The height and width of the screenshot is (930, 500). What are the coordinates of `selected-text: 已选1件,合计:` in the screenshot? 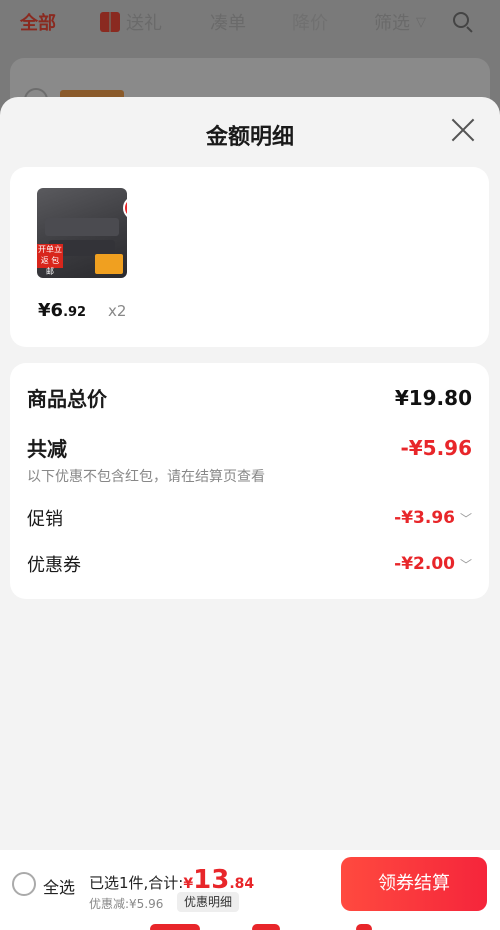 It's located at (136, 883).